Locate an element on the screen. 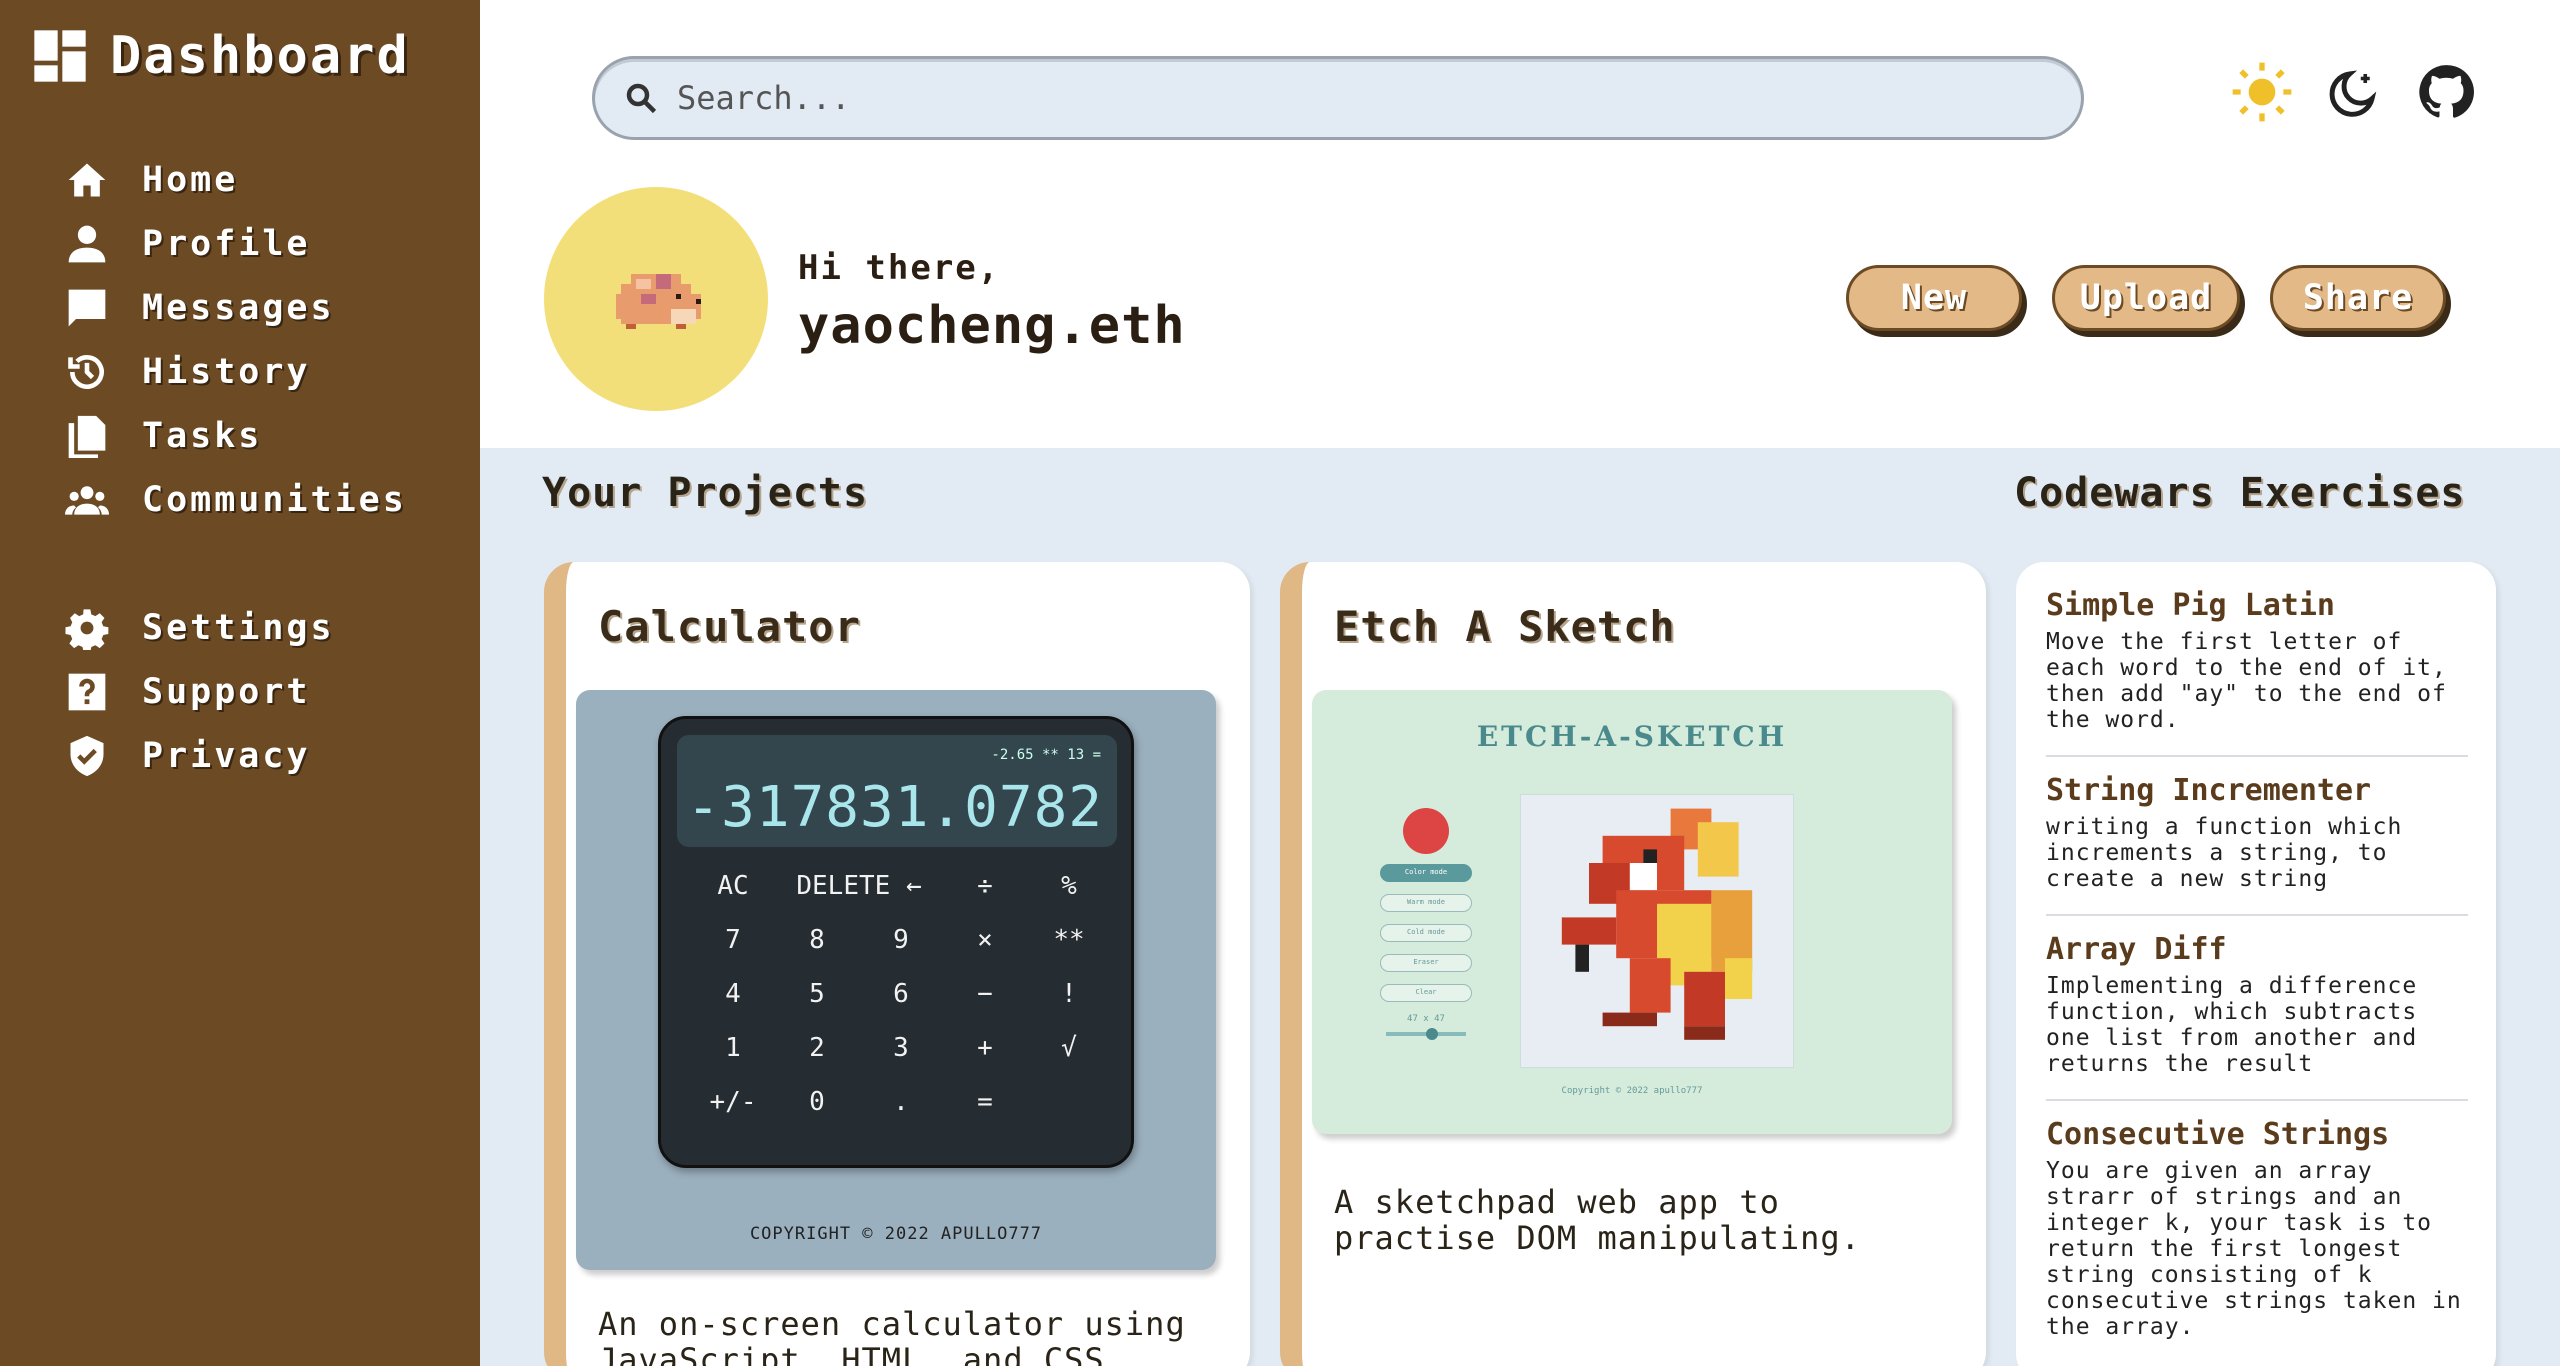 Image resolution: width=2560 pixels, height=1366 pixels. sidebar-item-label: Tasks is located at coordinates (202, 436).